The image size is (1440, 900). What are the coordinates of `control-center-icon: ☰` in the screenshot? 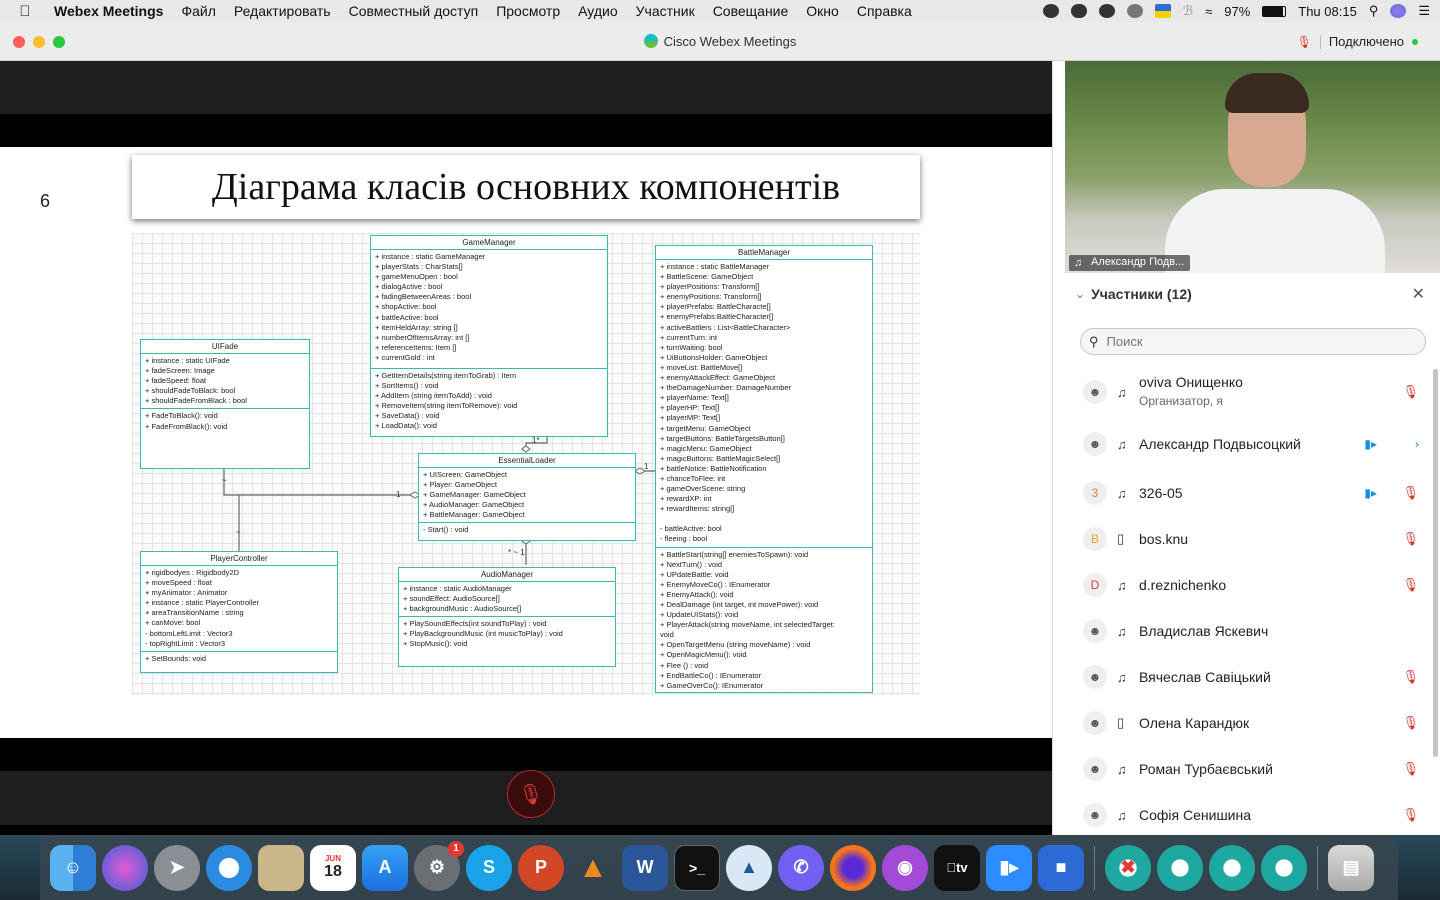 It's located at (1424, 11).